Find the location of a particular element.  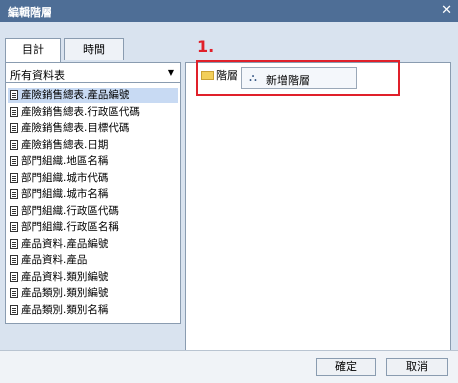

tab-label: 時間 is located at coordinates (94, 49).